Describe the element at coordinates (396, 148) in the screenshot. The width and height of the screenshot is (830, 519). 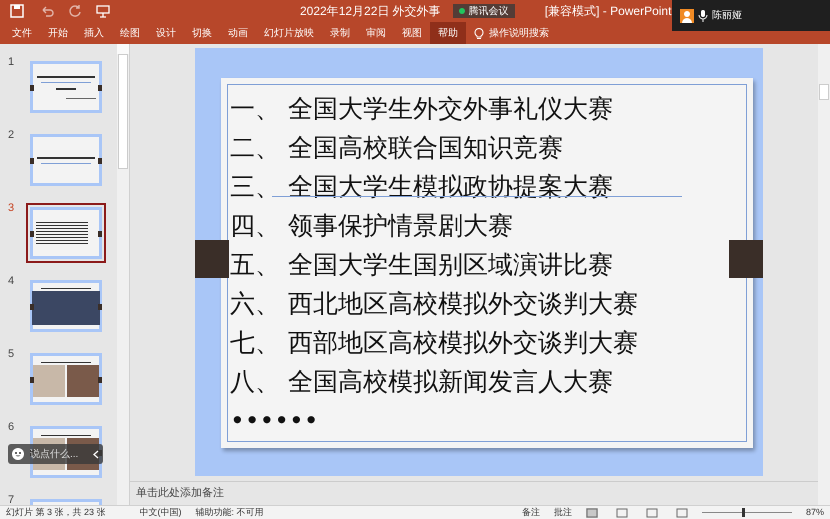
I see `slide-text: 二、 全国高校联合国知识竞赛` at that location.